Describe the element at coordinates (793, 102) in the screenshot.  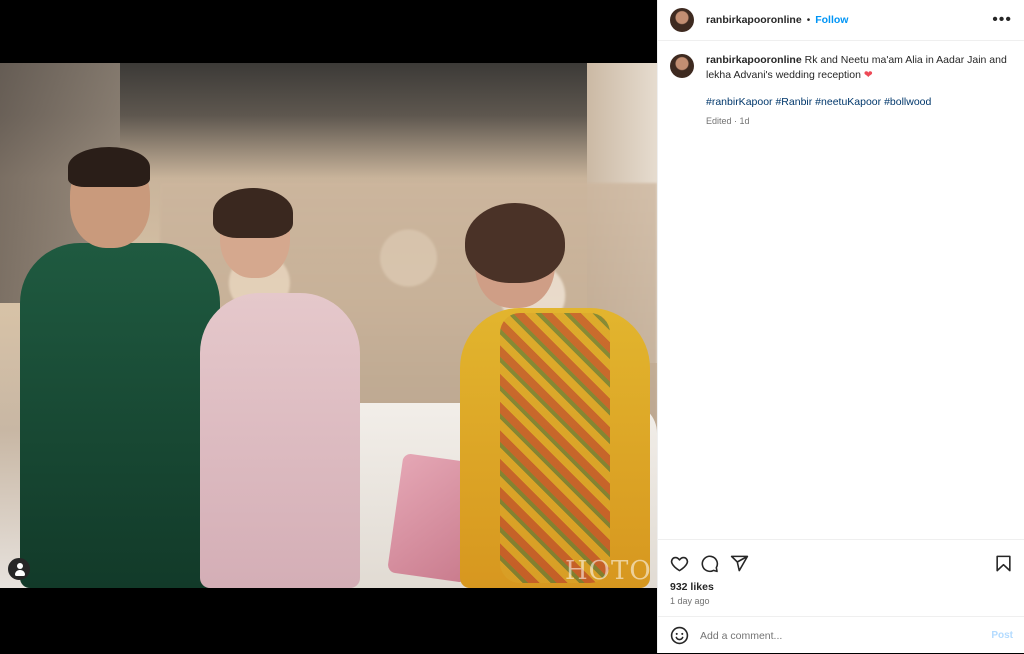
I see `hashtag: #Ranbir` at that location.